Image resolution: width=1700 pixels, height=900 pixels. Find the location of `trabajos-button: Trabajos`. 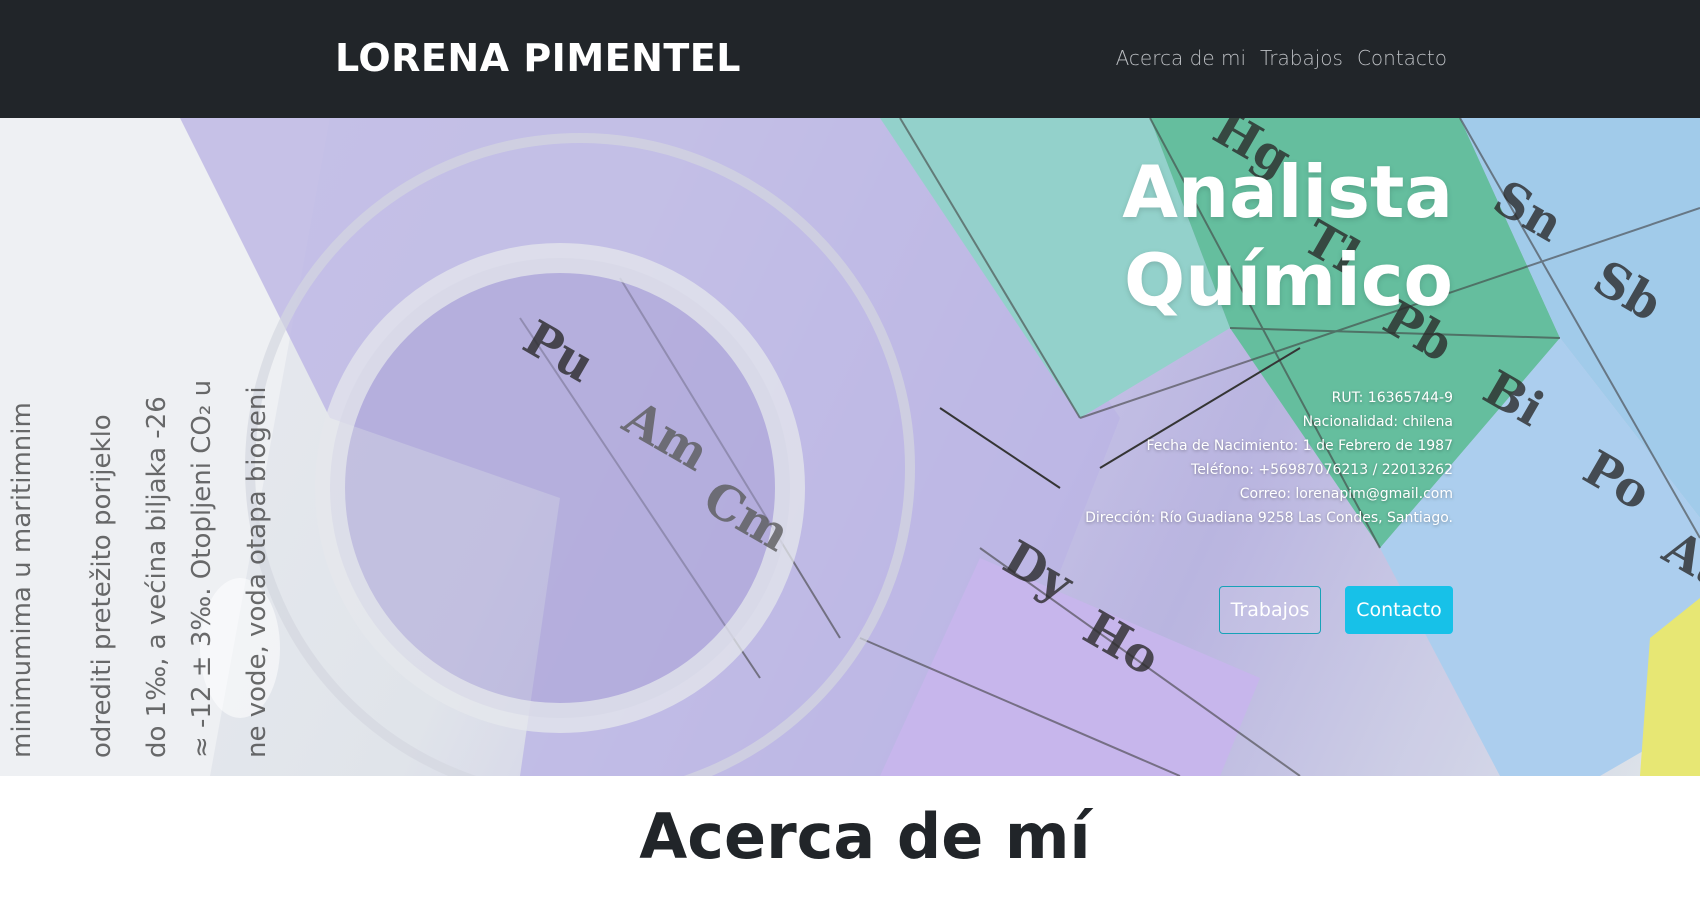

trabajos-button: Trabajos is located at coordinates (1270, 610).